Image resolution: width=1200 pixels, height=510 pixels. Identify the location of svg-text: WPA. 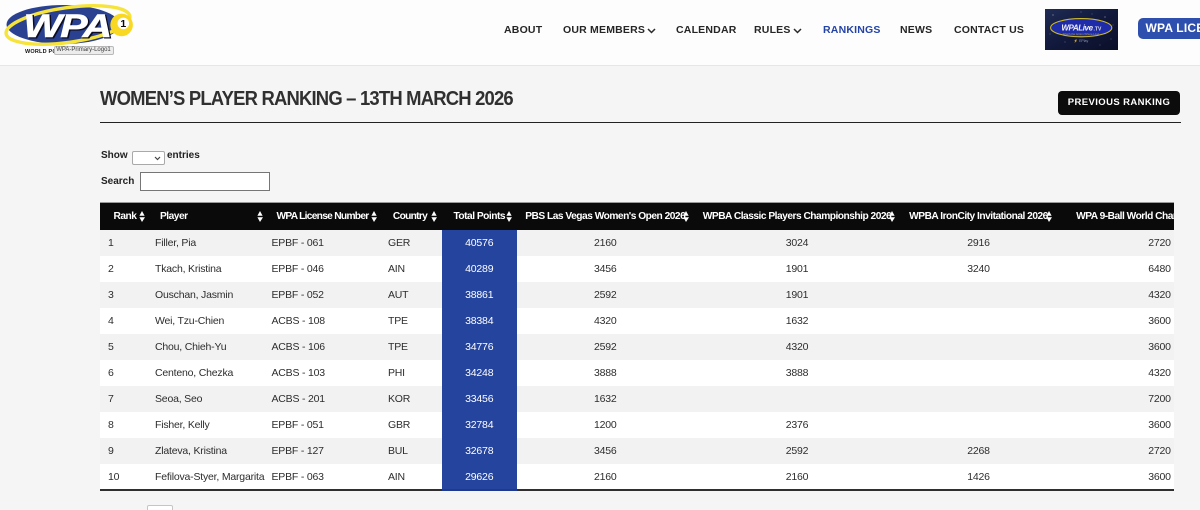
(67, 26).